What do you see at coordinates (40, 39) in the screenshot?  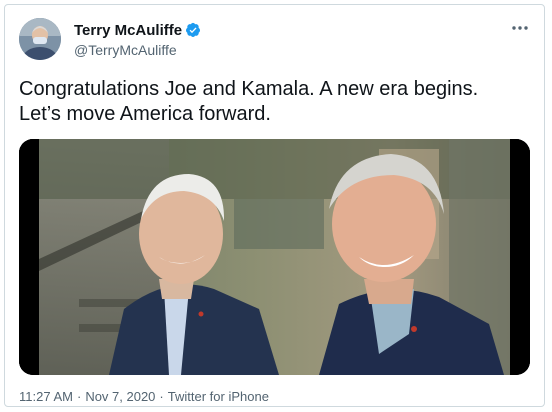 I see `avatar` at bounding box center [40, 39].